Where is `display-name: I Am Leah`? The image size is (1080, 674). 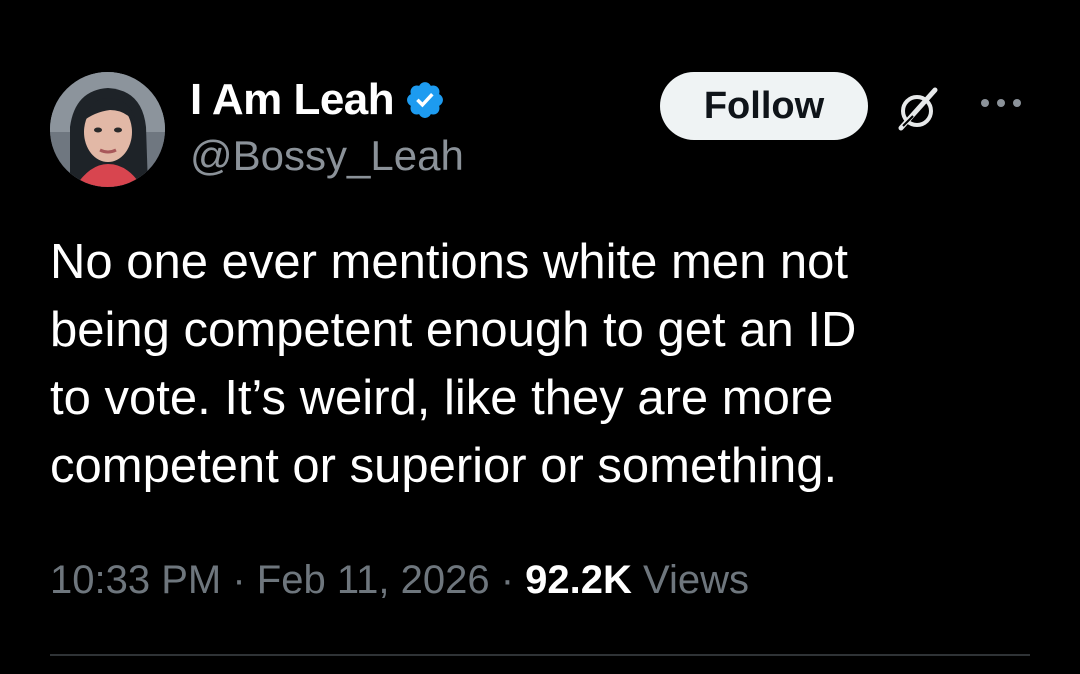
display-name: I Am Leah is located at coordinates (292, 100).